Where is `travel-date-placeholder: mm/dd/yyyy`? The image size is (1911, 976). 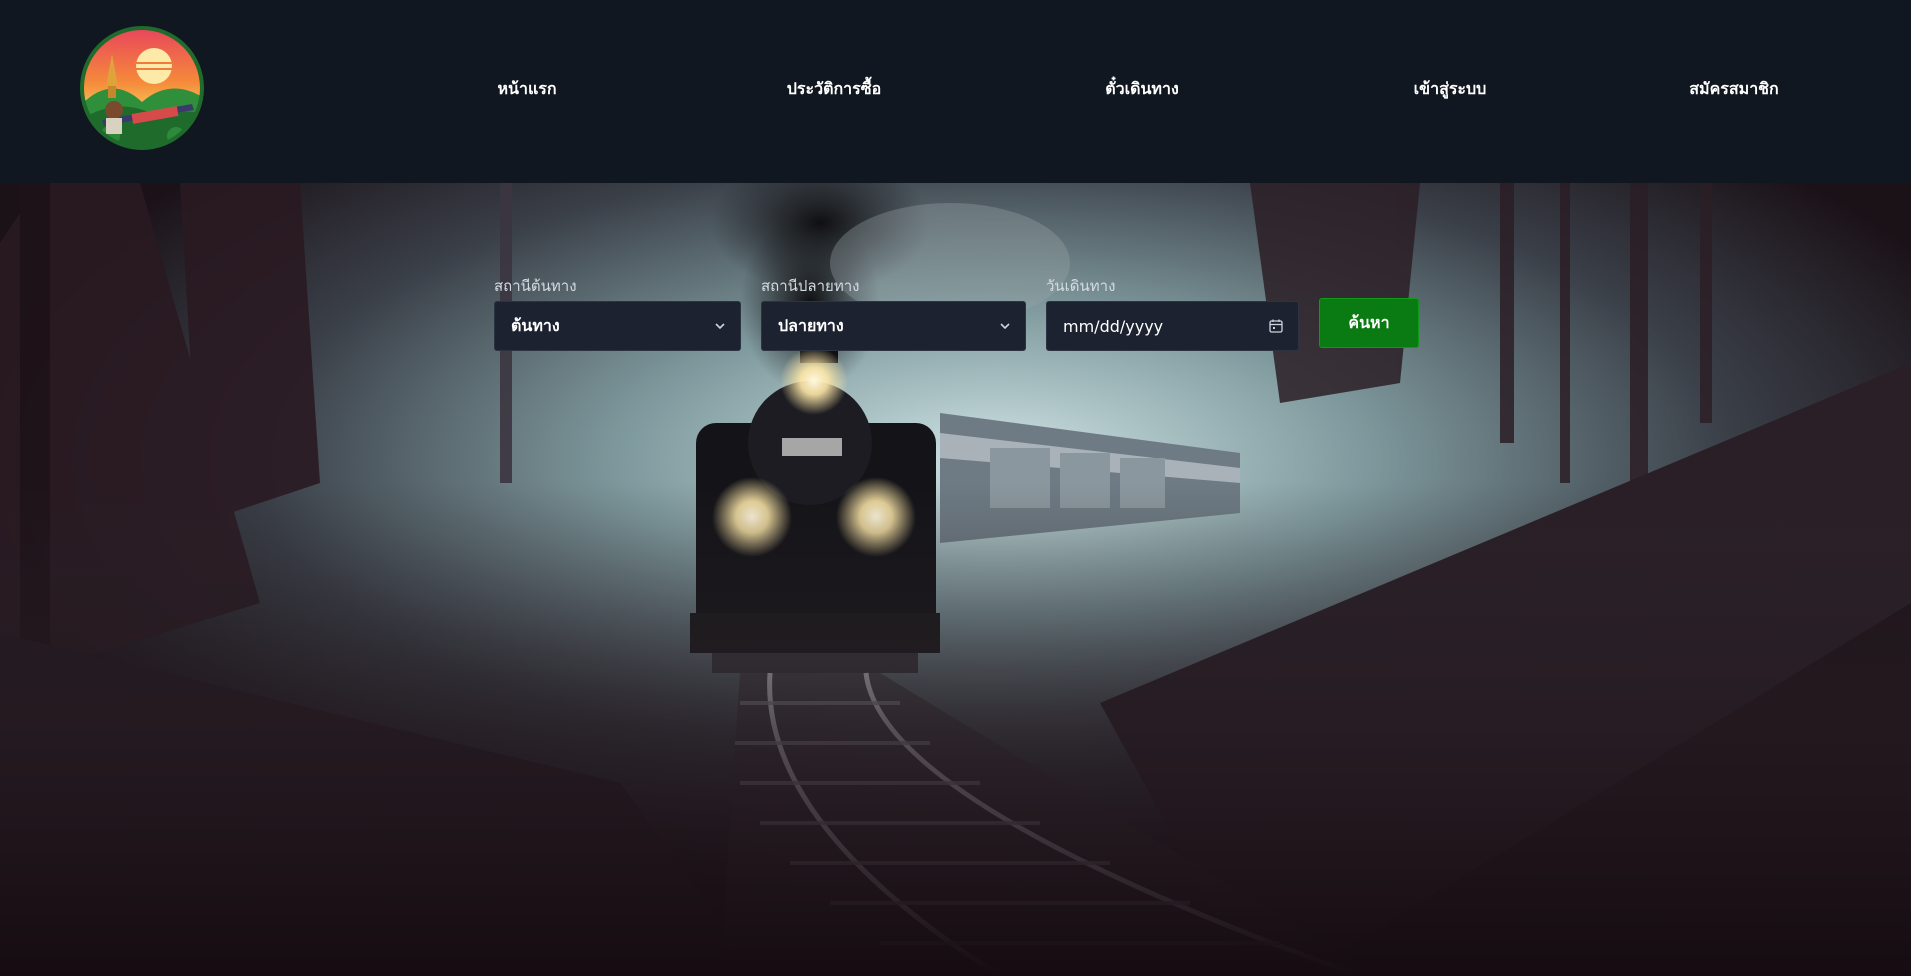
travel-date-placeholder: mm/dd/yyyy is located at coordinates (1113, 326).